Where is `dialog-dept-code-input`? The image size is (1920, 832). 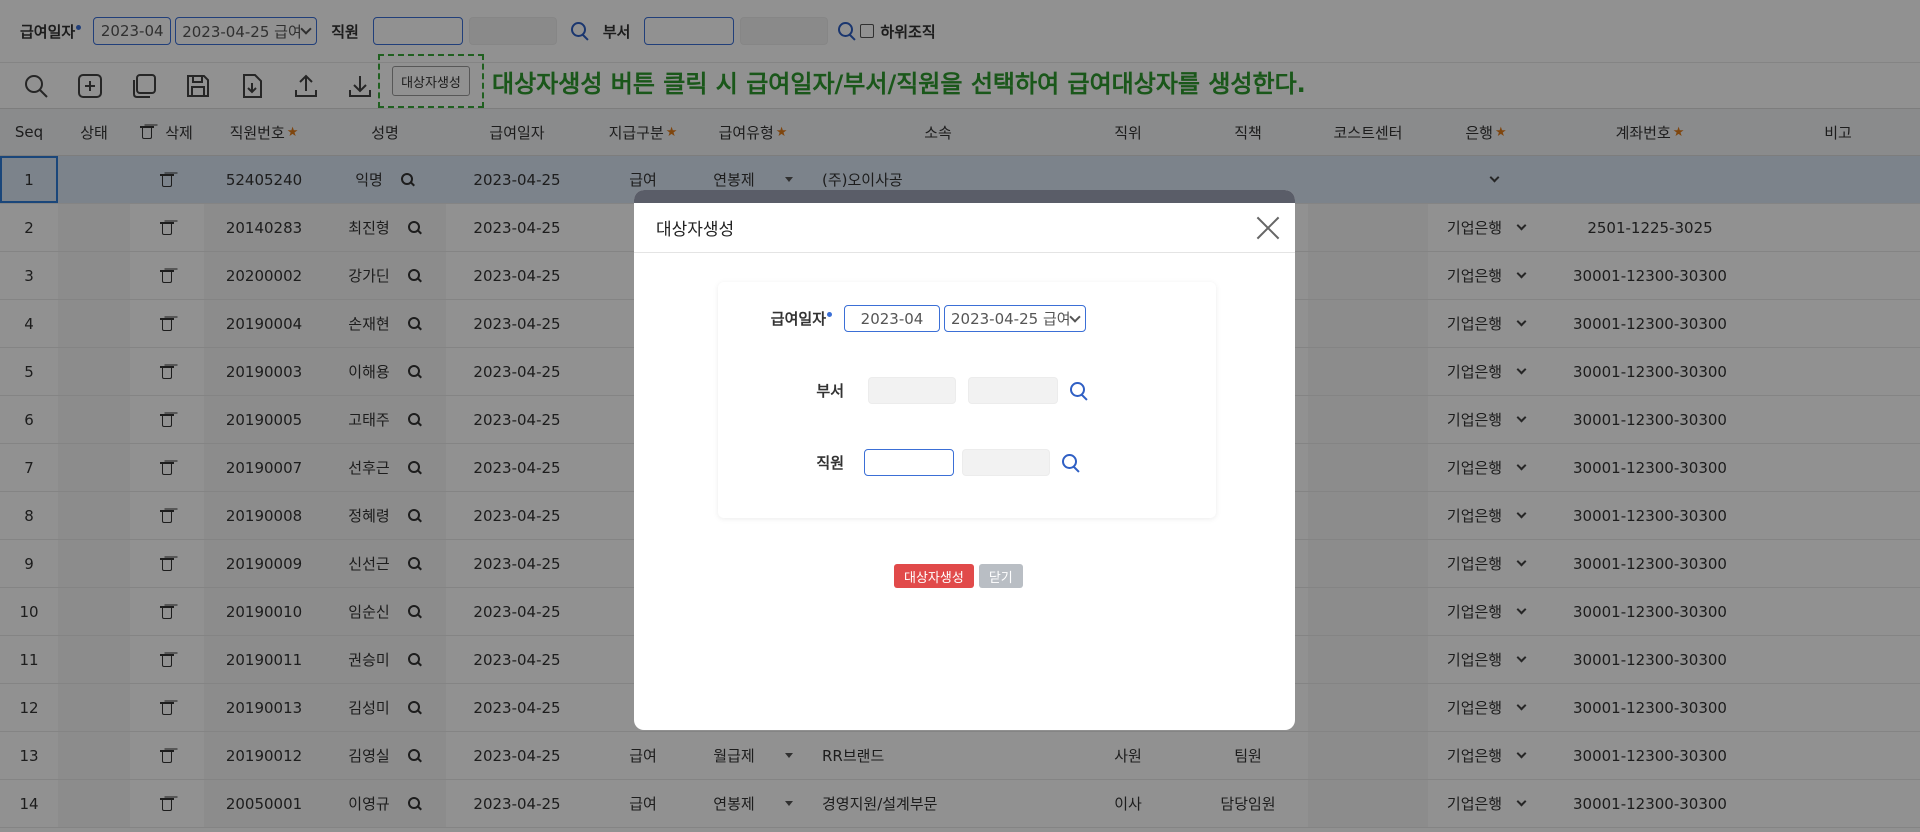
dialog-dept-code-input is located at coordinates (912, 390).